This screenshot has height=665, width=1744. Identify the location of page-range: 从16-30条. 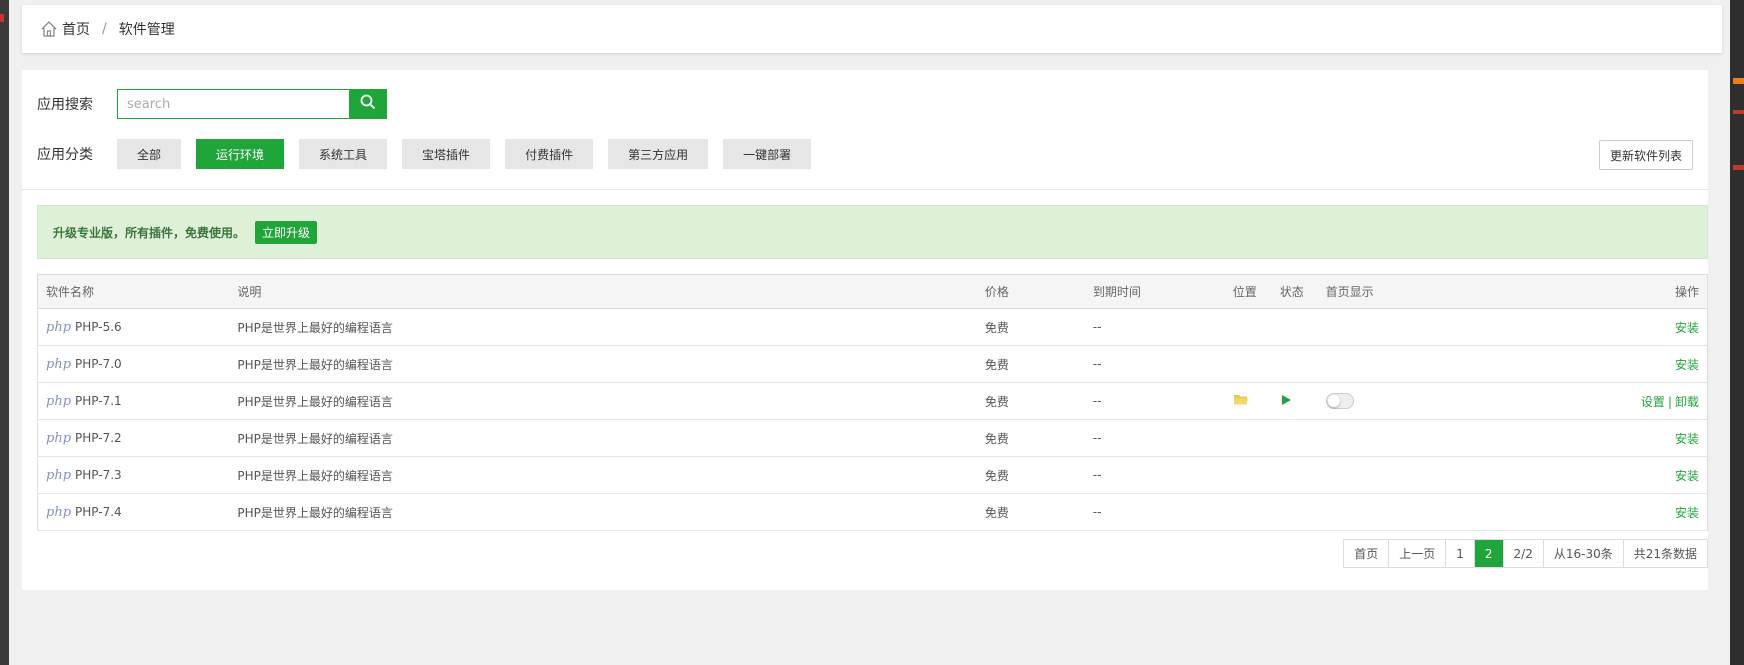
(1584, 553).